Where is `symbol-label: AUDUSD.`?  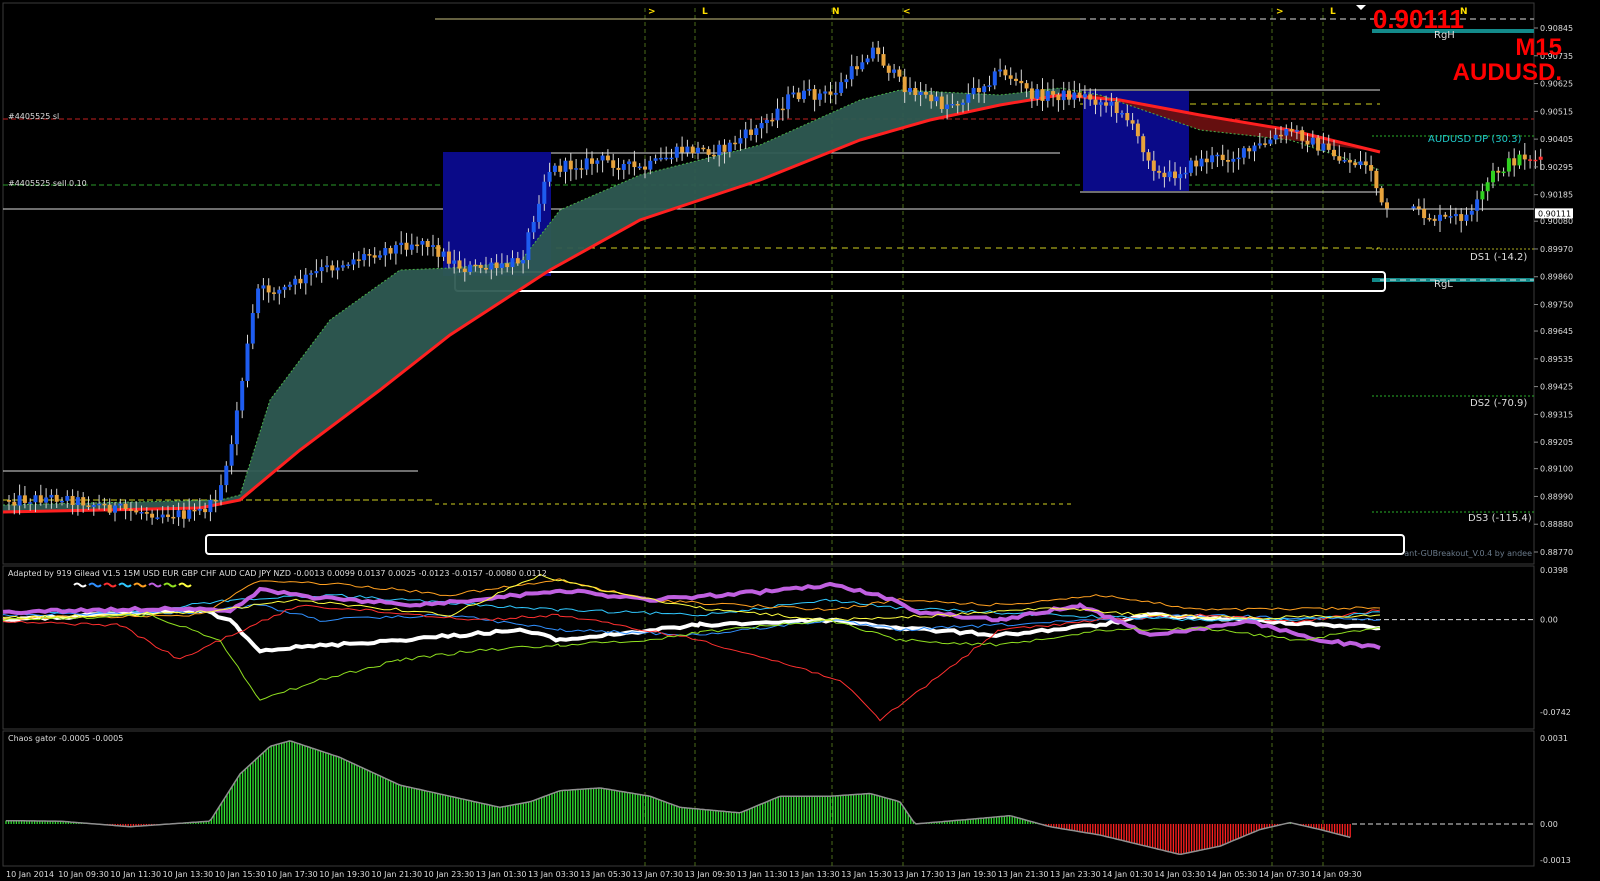
symbol-label: AUDUSD. is located at coordinates (1507, 72).